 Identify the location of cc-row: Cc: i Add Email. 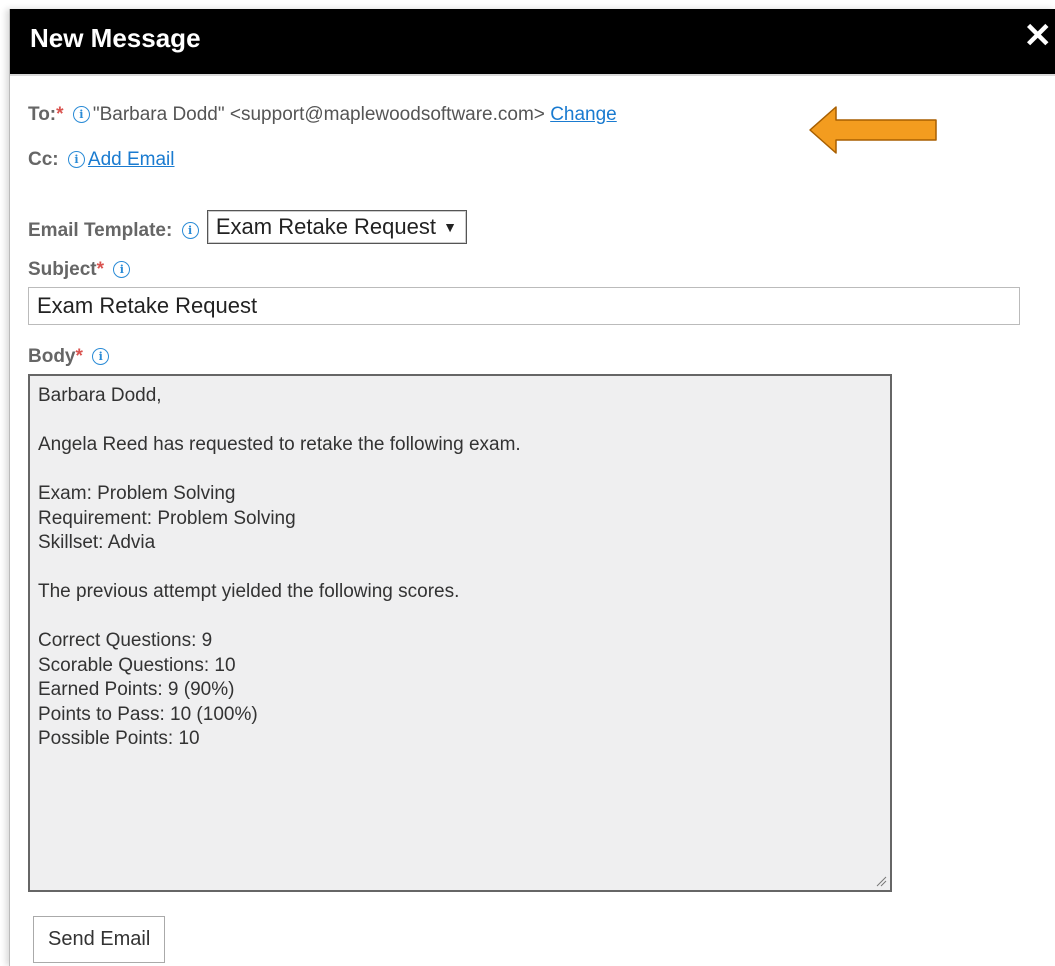
(101, 160).